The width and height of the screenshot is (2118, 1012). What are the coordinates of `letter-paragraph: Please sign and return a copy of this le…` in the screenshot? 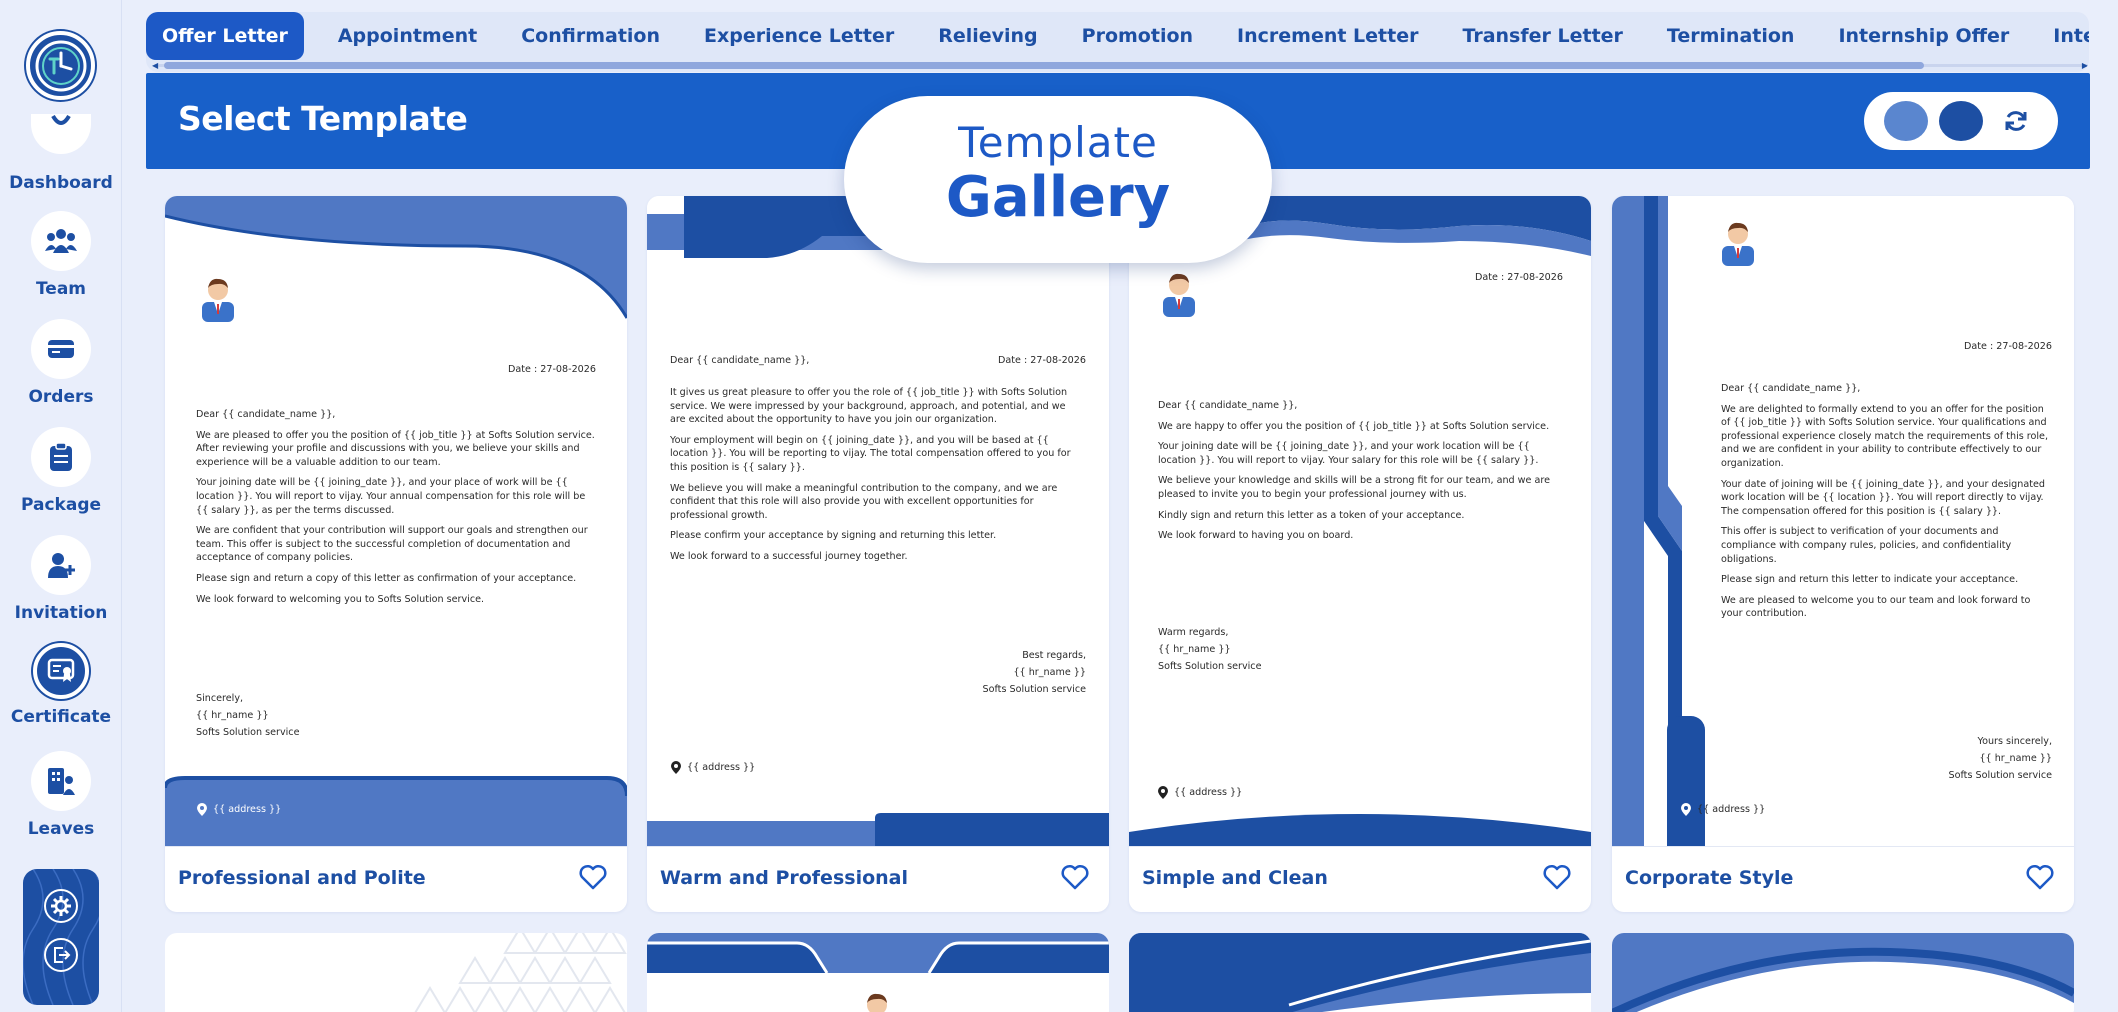 It's located at (386, 578).